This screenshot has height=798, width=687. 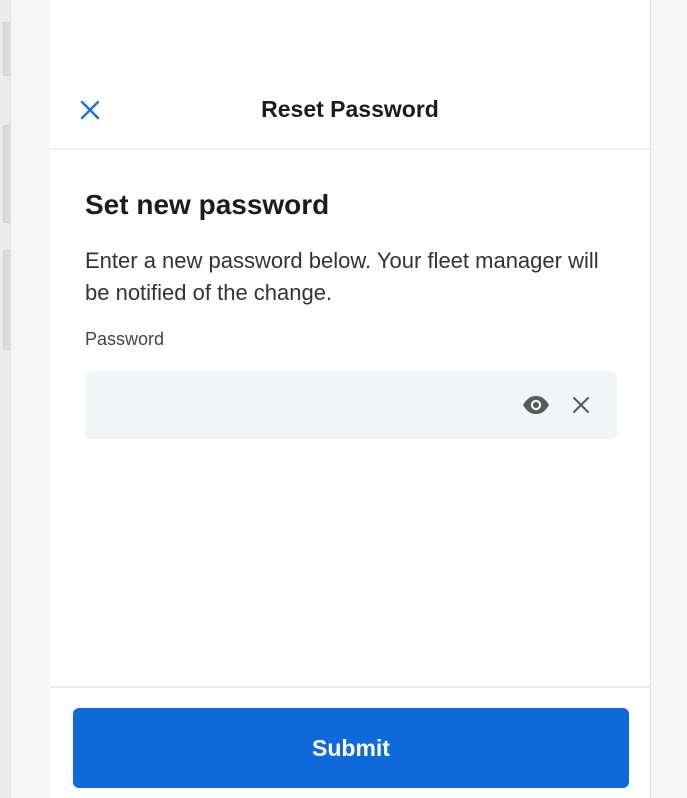 What do you see at coordinates (125, 339) in the screenshot?
I see `password-label: Password` at bounding box center [125, 339].